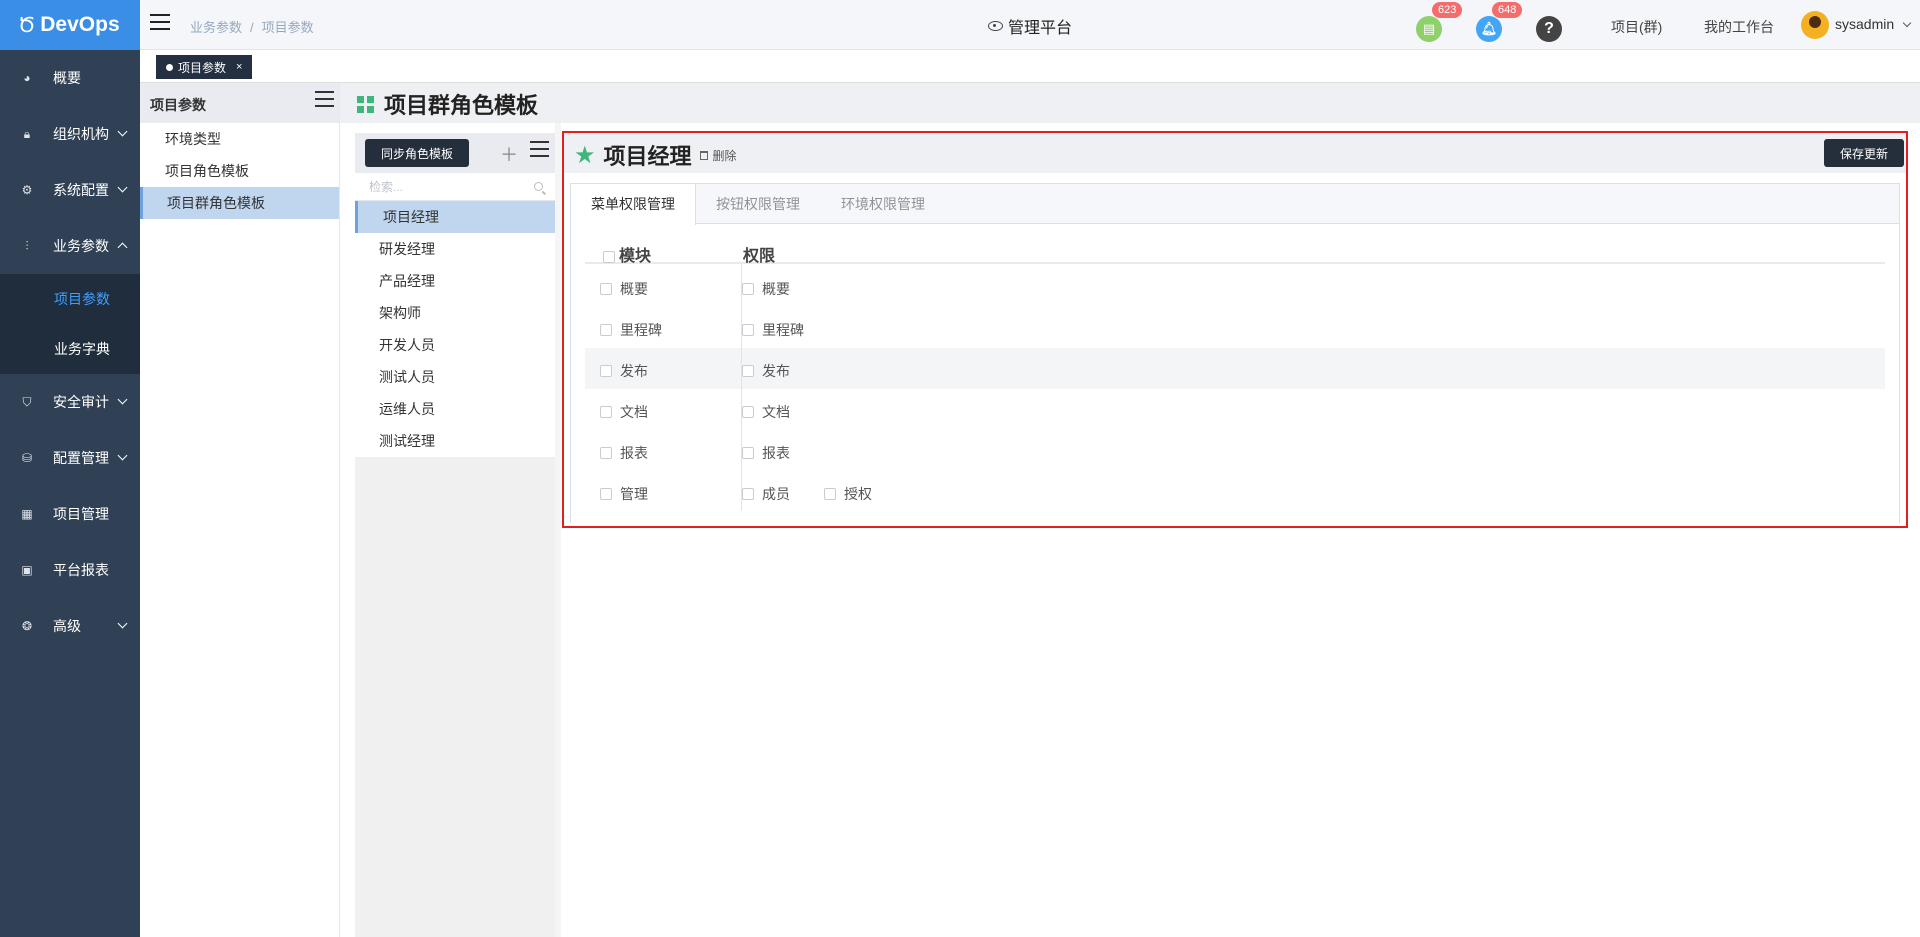 The height and width of the screenshot is (937, 1920). What do you see at coordinates (883, 203) in the screenshot?
I see `tab-environment-permissions: 环境权限管理` at bounding box center [883, 203].